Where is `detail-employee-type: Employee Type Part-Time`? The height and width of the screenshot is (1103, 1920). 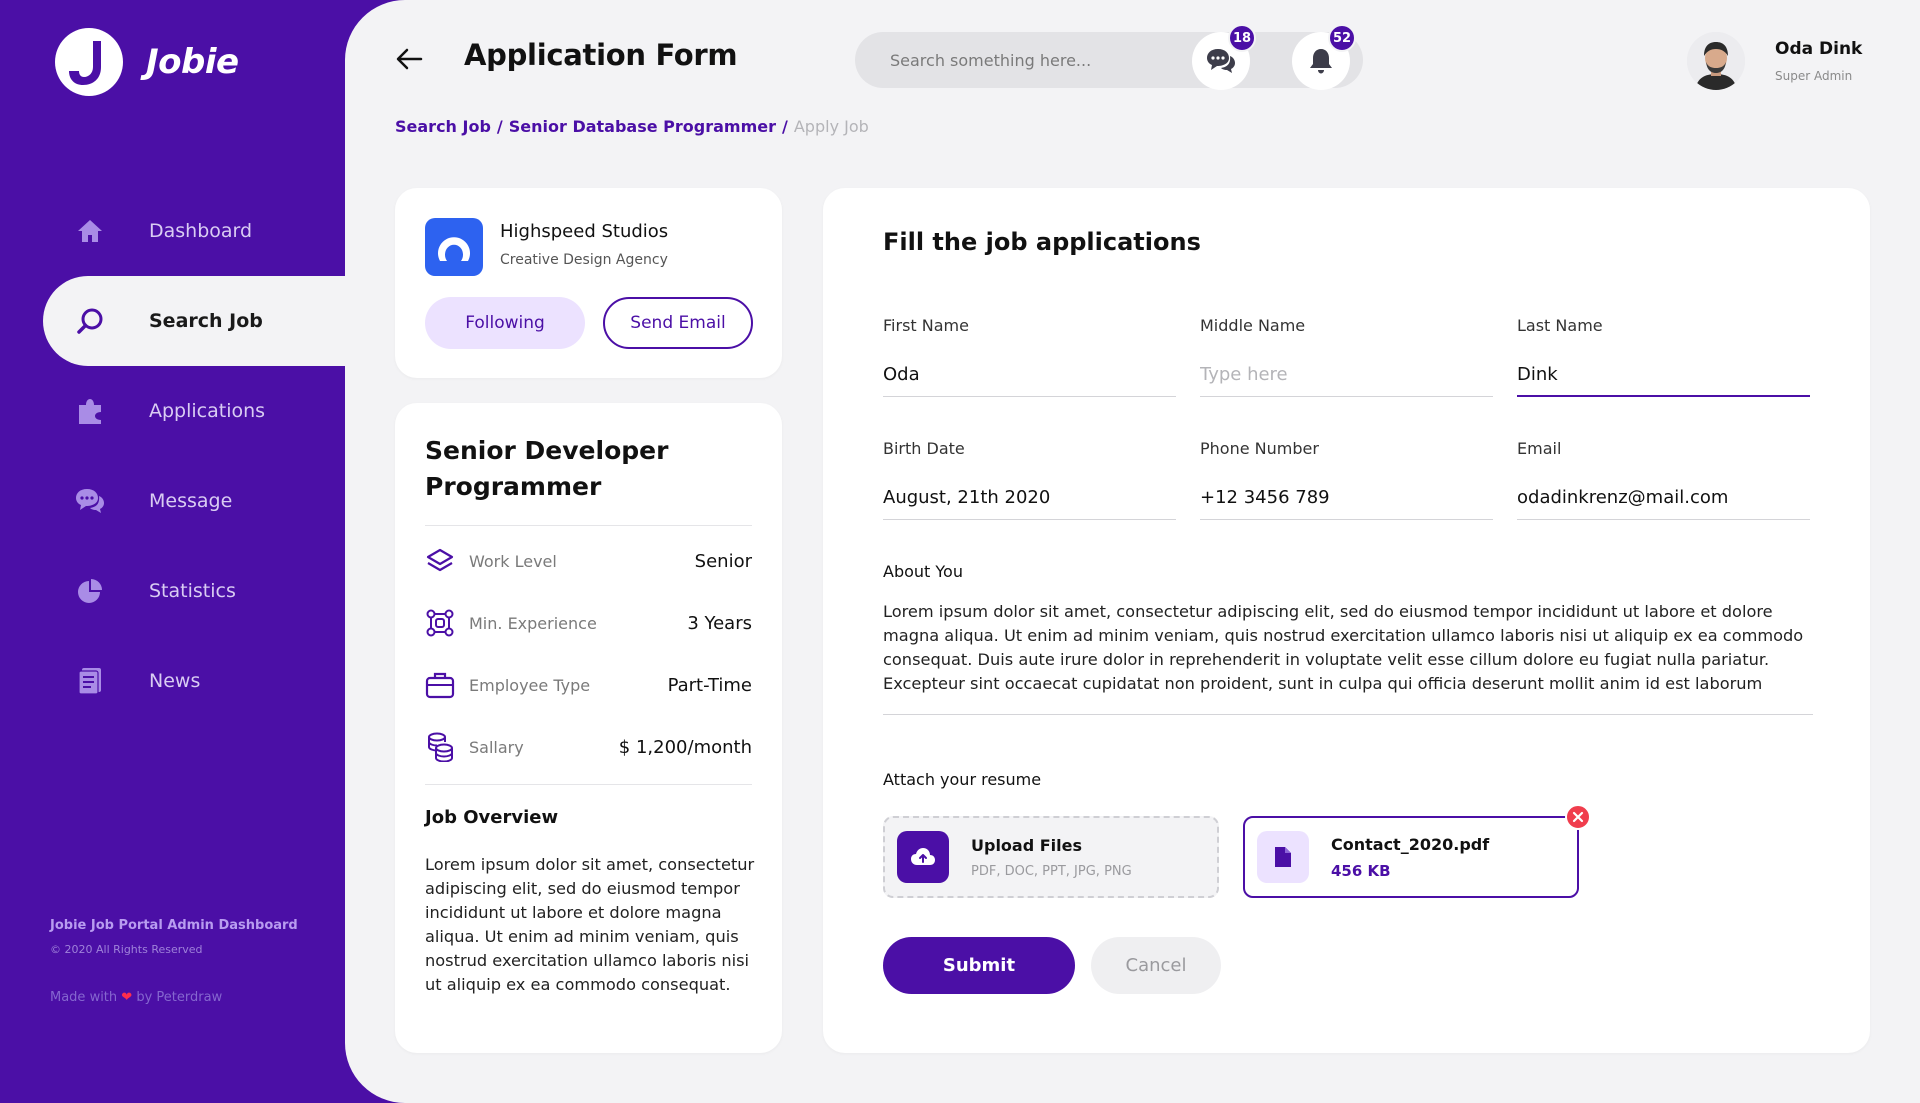 detail-employee-type: Employee Type Part-Time is located at coordinates (588, 685).